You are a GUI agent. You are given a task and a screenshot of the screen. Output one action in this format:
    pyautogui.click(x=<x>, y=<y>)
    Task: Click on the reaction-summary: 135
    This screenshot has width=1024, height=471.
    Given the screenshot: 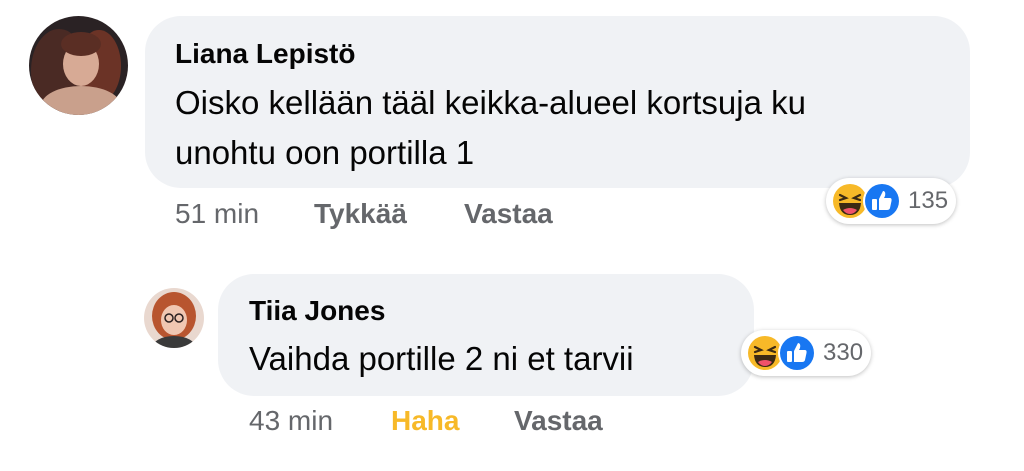 What is the action you would take?
    pyautogui.click(x=891, y=201)
    